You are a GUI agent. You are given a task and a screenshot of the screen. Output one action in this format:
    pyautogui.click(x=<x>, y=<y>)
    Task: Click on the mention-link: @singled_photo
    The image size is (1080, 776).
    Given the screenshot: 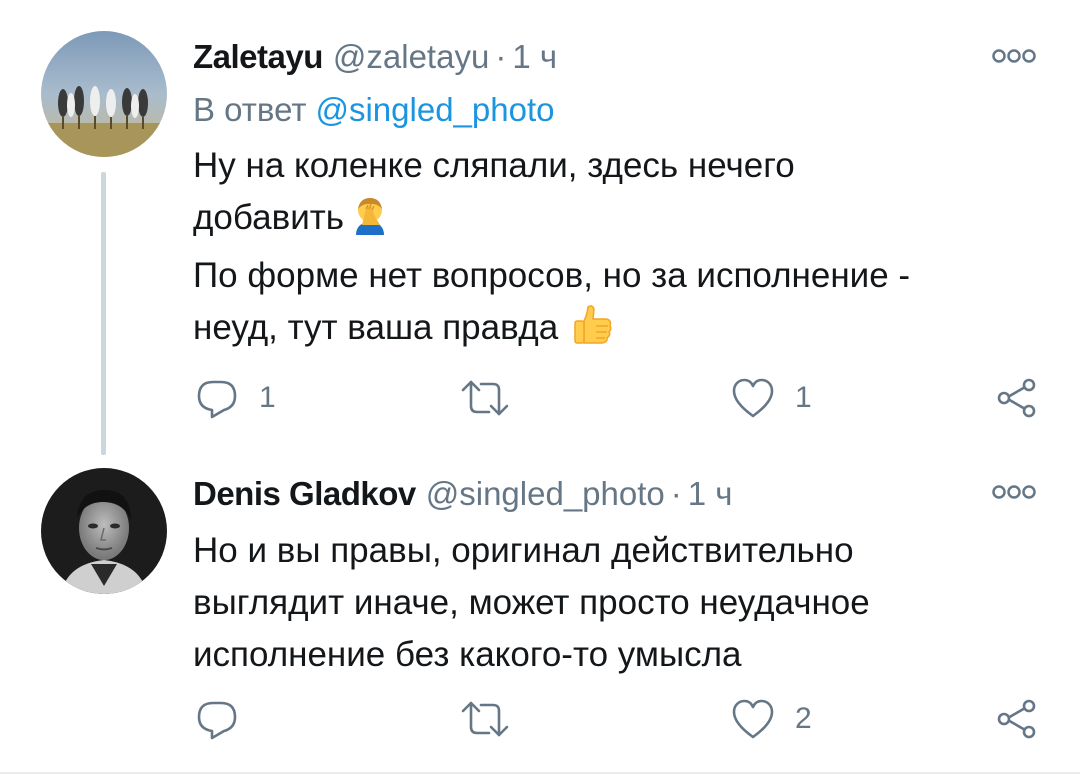 What is the action you would take?
    pyautogui.click(x=434, y=109)
    